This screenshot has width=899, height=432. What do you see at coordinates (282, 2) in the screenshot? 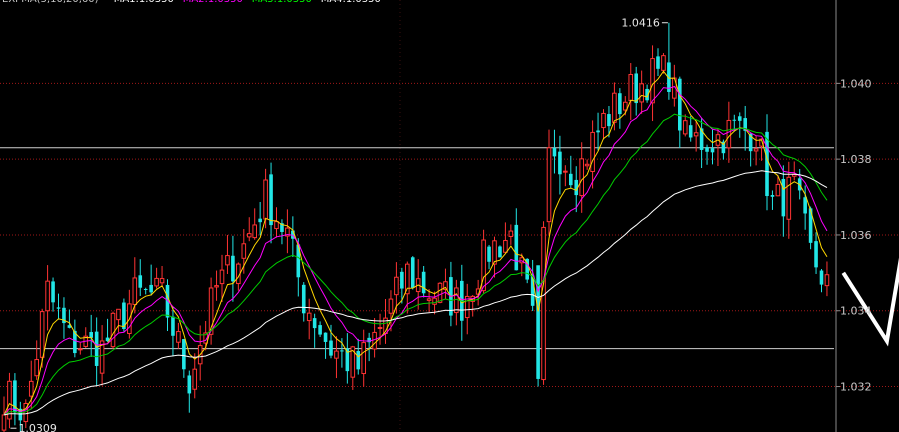
I see `legend-entry: MA3:1.0350` at bounding box center [282, 2].